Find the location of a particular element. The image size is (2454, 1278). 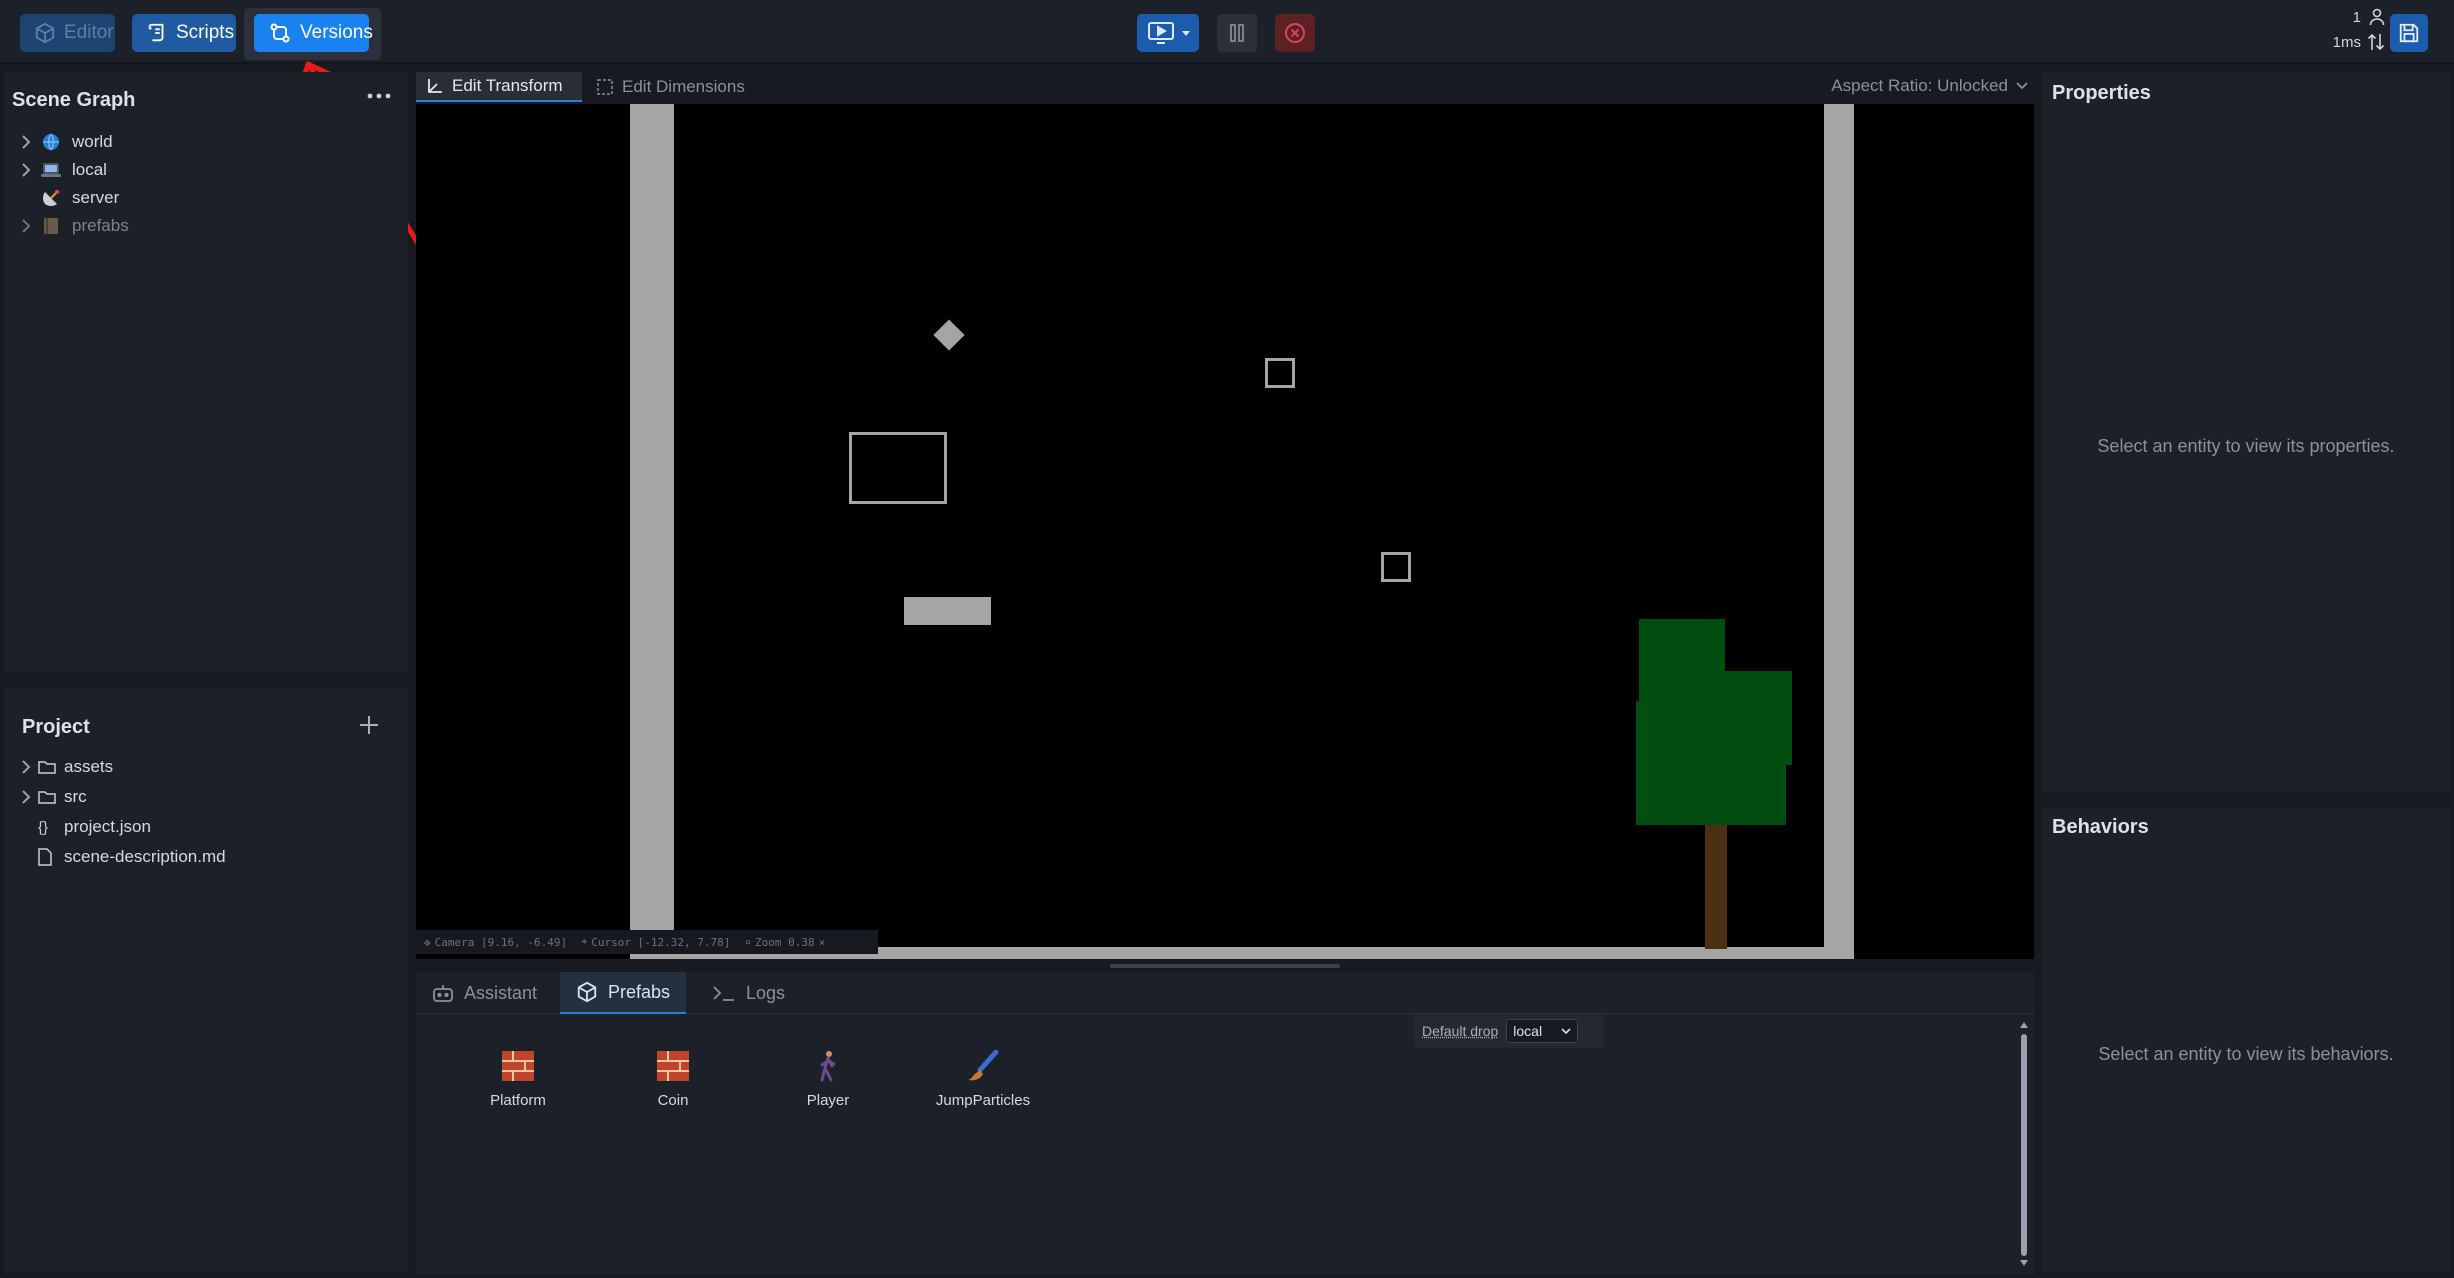

bottom-tabs: Assistant Prefabs Logs is located at coordinates (1225, 993).